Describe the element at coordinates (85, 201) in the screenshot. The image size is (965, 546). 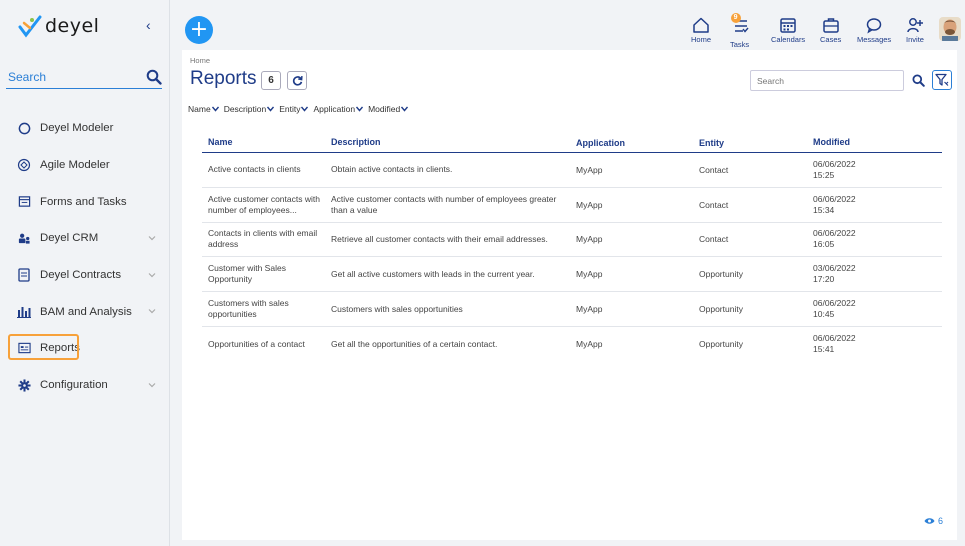
I see `sidebar-item-forms-and-tasks: Forms and Tasks` at that location.